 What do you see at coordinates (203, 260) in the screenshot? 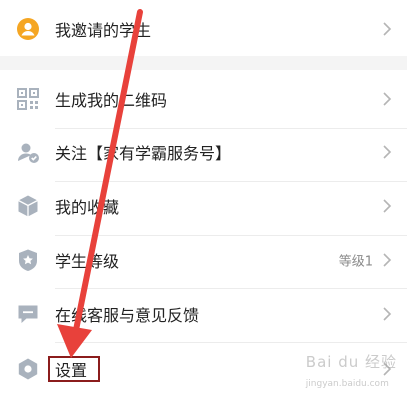
I see `menu-item-student-level: 学生等级 等级1` at bounding box center [203, 260].